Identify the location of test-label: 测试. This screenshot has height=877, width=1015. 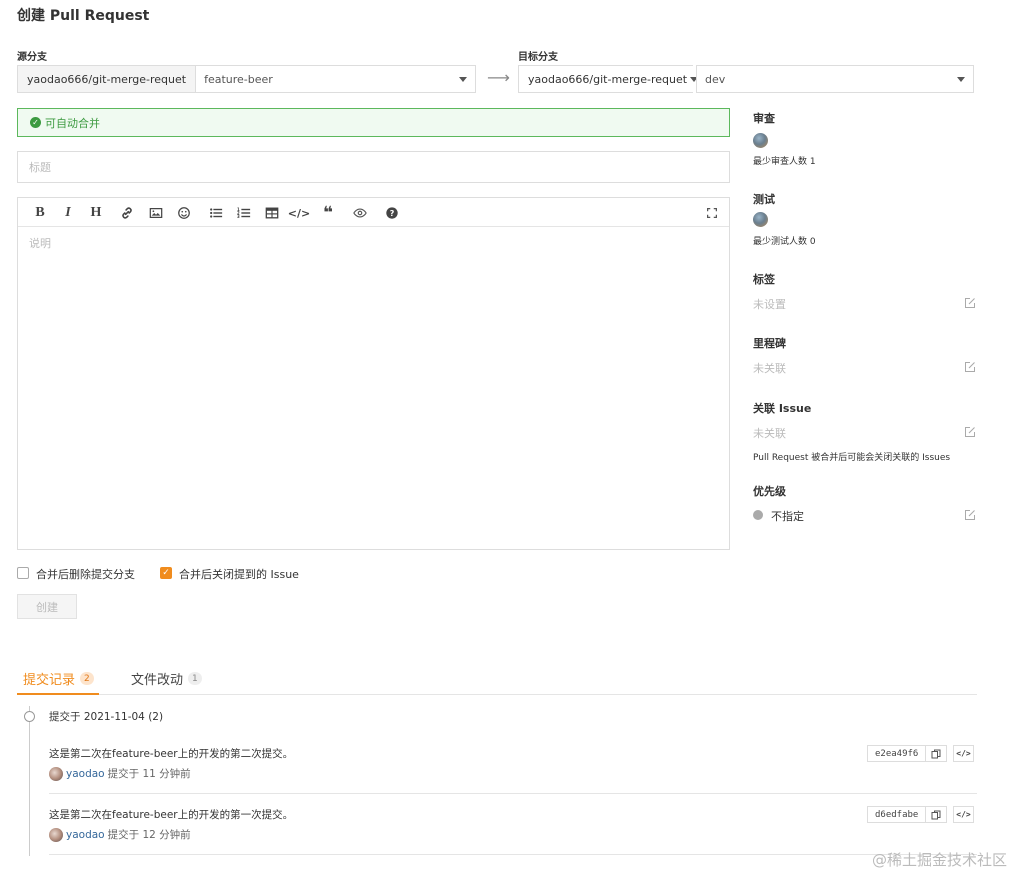
(764, 199).